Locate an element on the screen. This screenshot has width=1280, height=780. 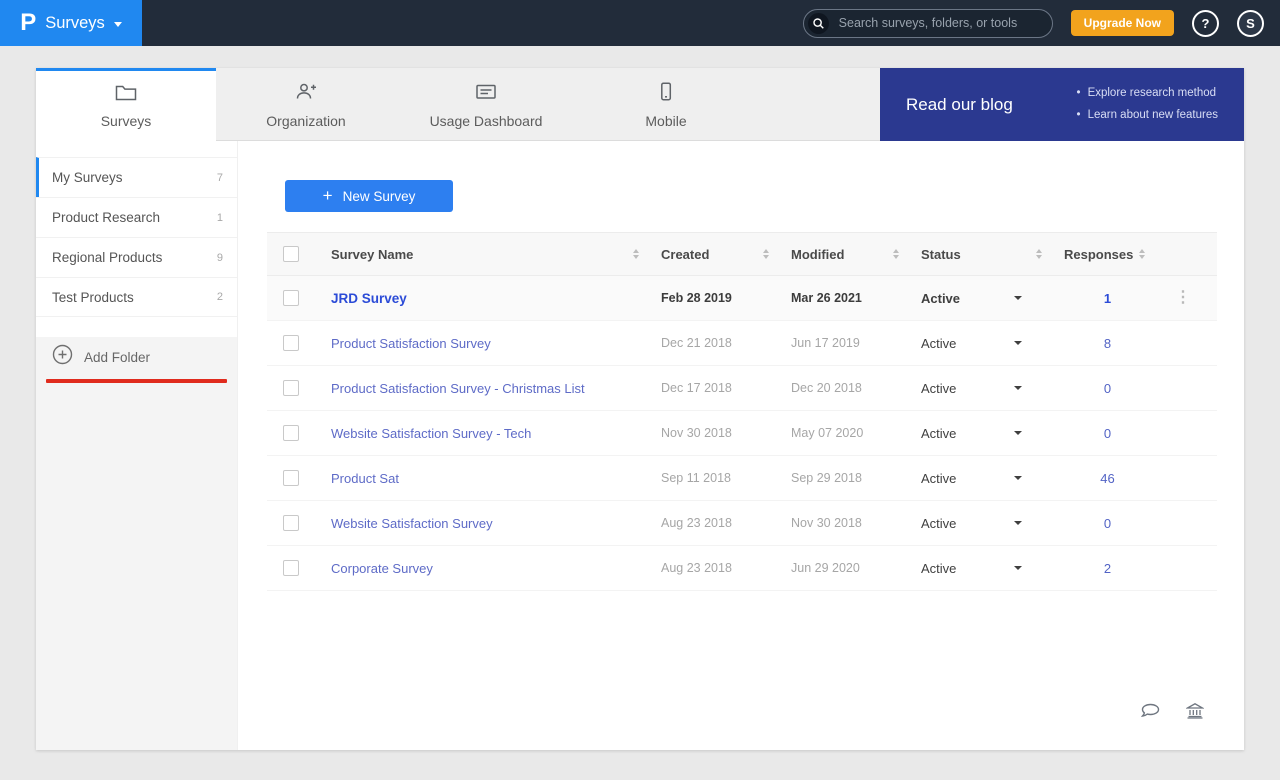
row-menu-button: ⋮ is located at coordinates (1183, 298).